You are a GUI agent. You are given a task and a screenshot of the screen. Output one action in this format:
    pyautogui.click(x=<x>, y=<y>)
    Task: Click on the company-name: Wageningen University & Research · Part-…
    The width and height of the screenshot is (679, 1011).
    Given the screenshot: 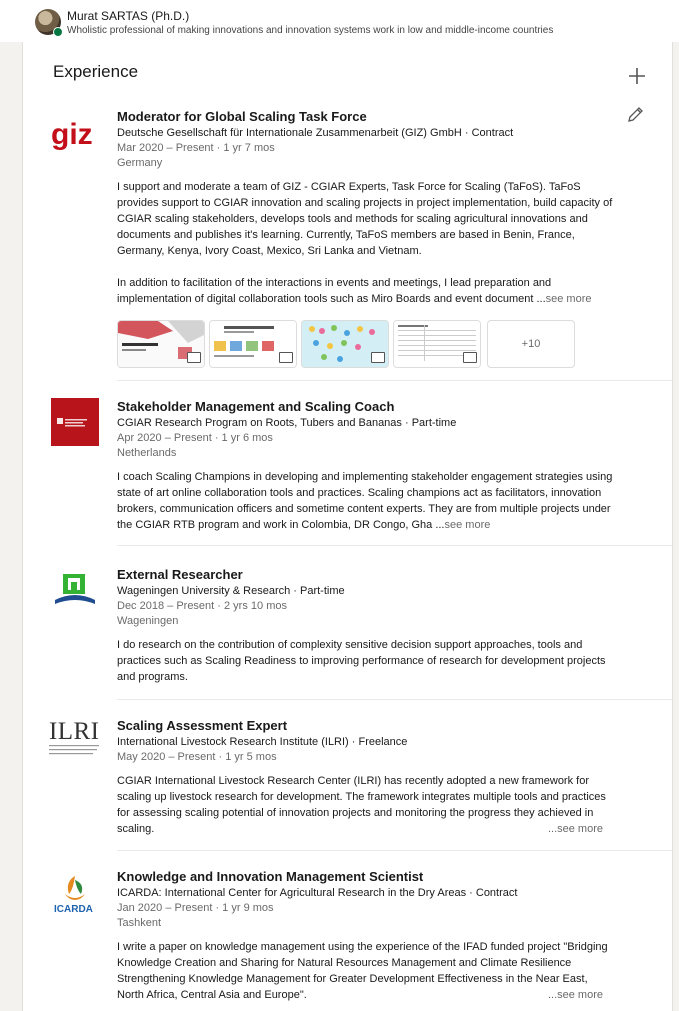 What is the action you would take?
    pyautogui.click(x=231, y=591)
    